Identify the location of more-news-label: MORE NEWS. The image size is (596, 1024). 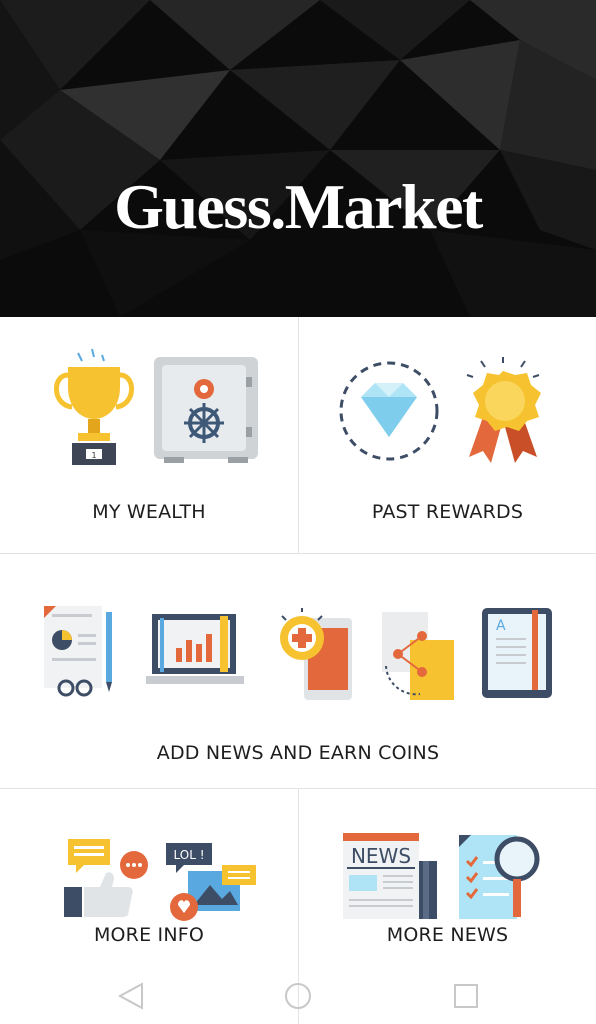
(447, 935).